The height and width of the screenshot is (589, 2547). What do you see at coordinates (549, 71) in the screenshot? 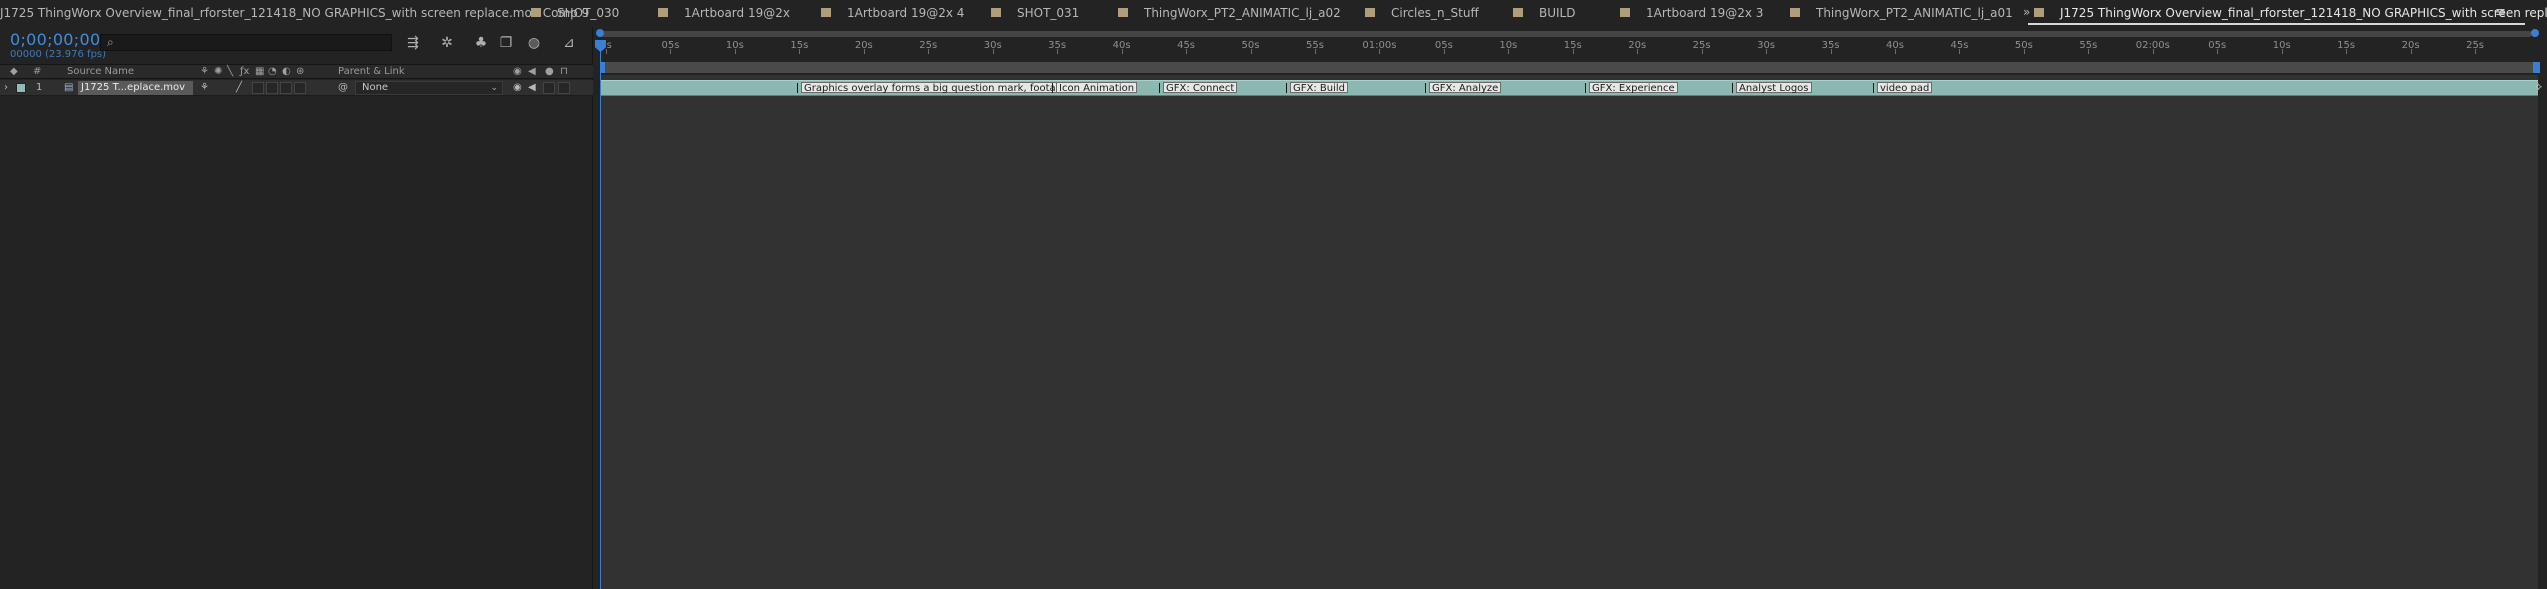
I see `solo-icon: ●` at bounding box center [549, 71].